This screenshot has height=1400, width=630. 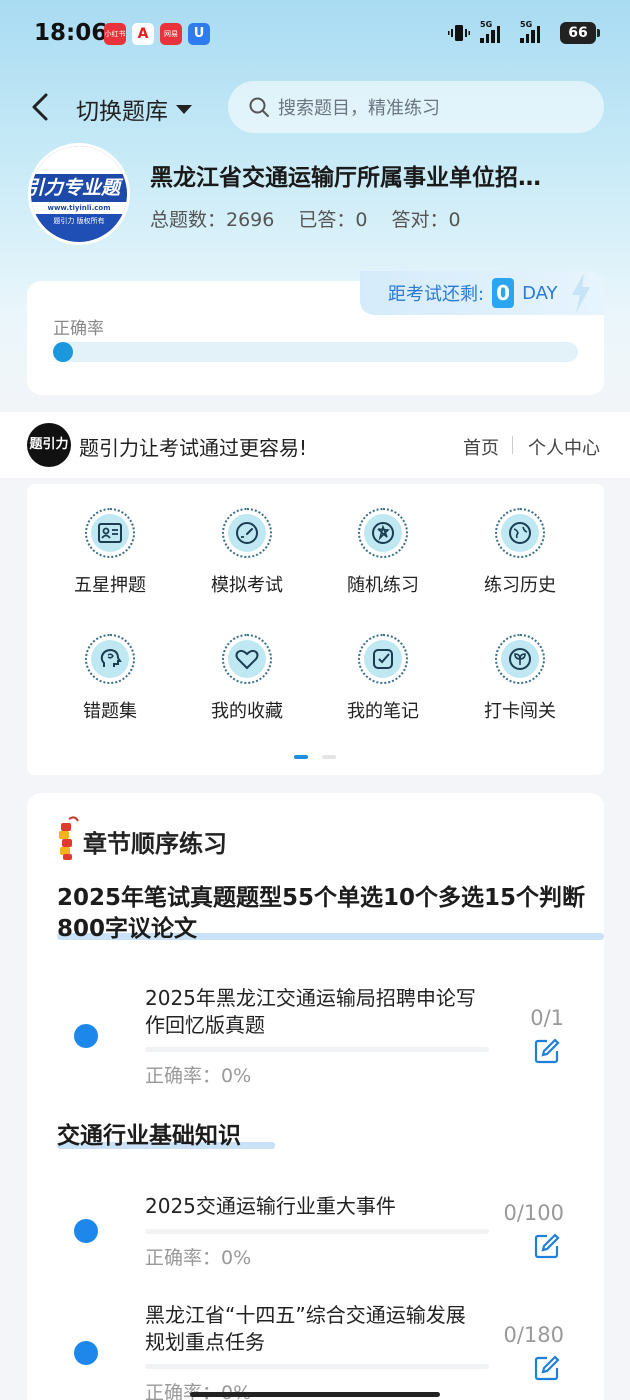 What do you see at coordinates (41, 107) in the screenshot?
I see `back-arrow-icon` at bounding box center [41, 107].